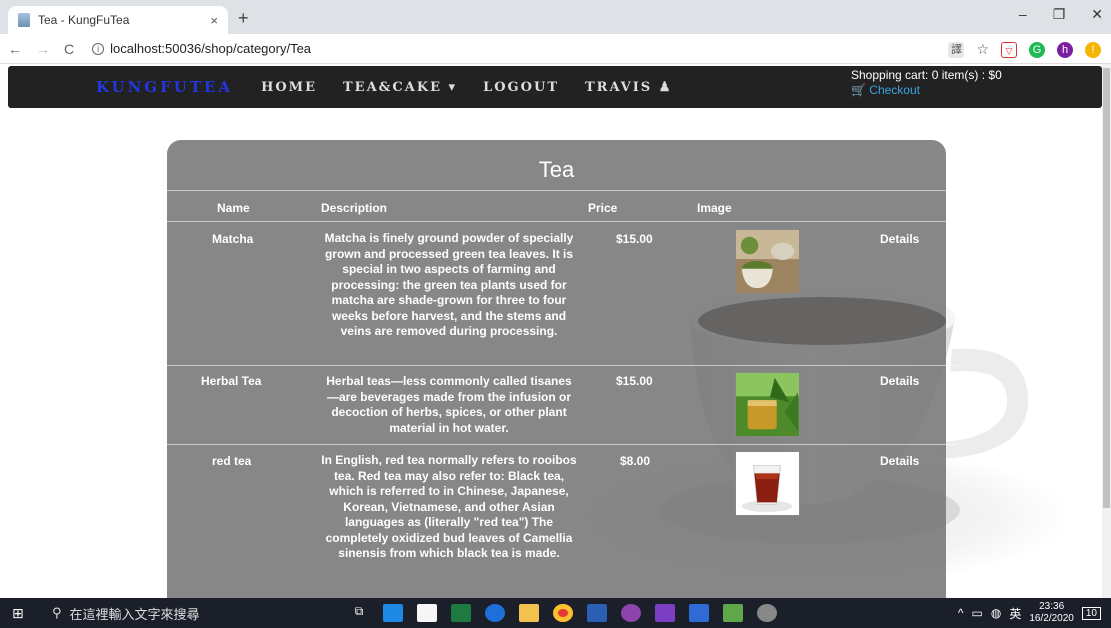 This screenshot has width=1111, height=628. Describe the element at coordinates (15, 49) in the screenshot. I see `back-arrow-icon: ←` at that location.